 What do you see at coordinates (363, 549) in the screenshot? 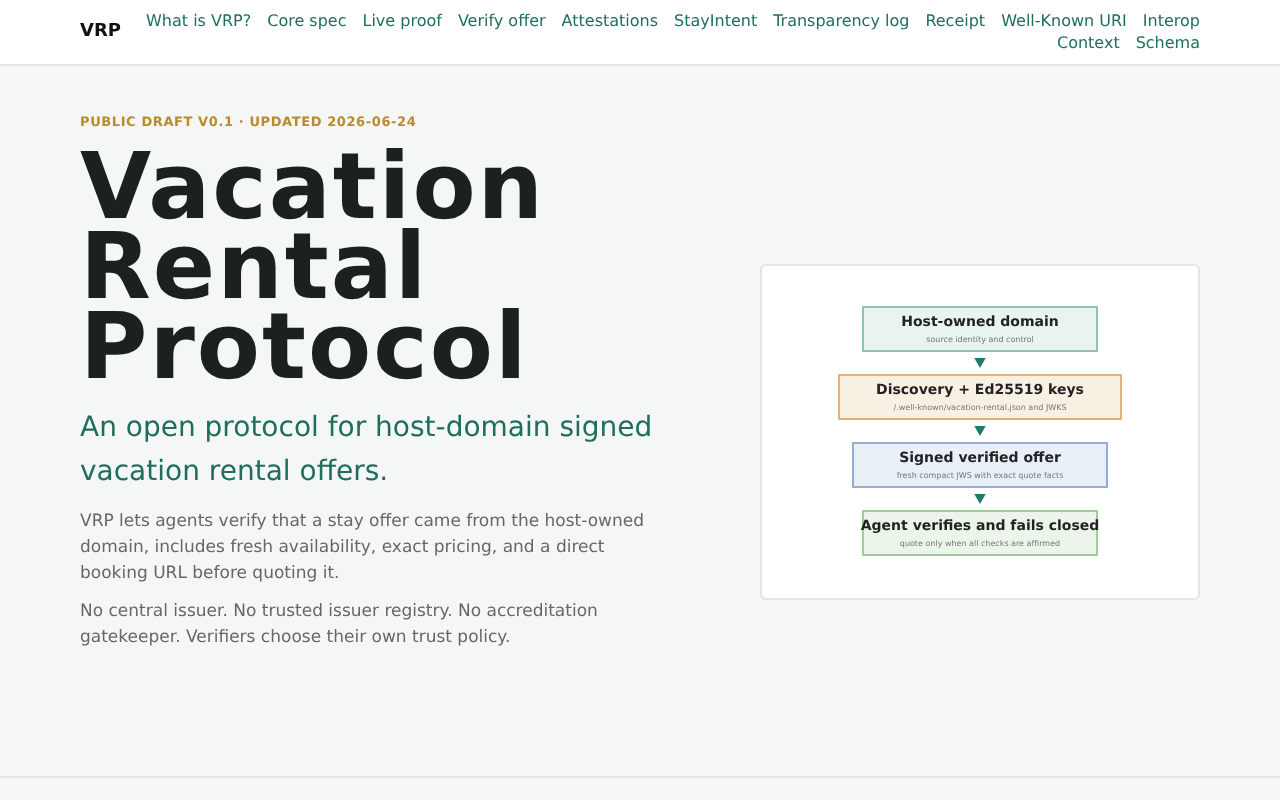
I see `body-text: VRP lets agents verify that a stay offer came from the host-owned domain, includes fresh availability, exact pricing, and a direct booking URL before quoting it.` at bounding box center [363, 549].